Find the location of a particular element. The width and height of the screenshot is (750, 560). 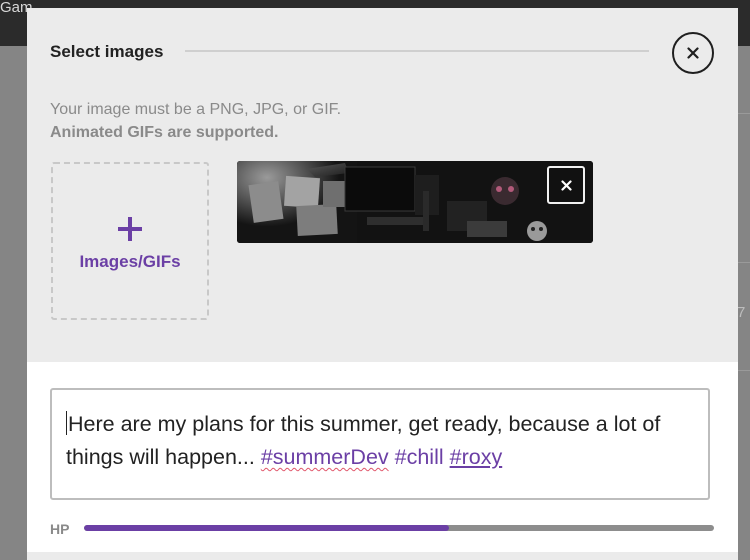

hashtag-summerdev: #summerDev is located at coordinates (325, 457).